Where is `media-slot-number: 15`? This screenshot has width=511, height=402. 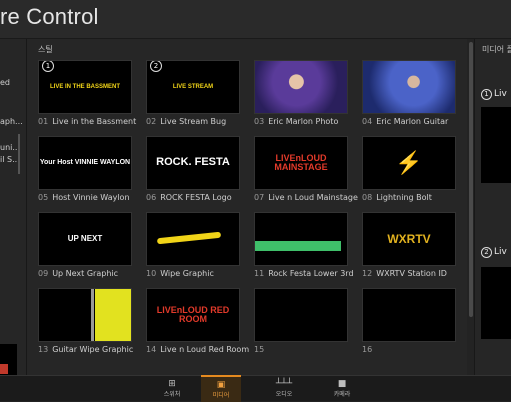 media-slot-number: 15 is located at coordinates (259, 349).